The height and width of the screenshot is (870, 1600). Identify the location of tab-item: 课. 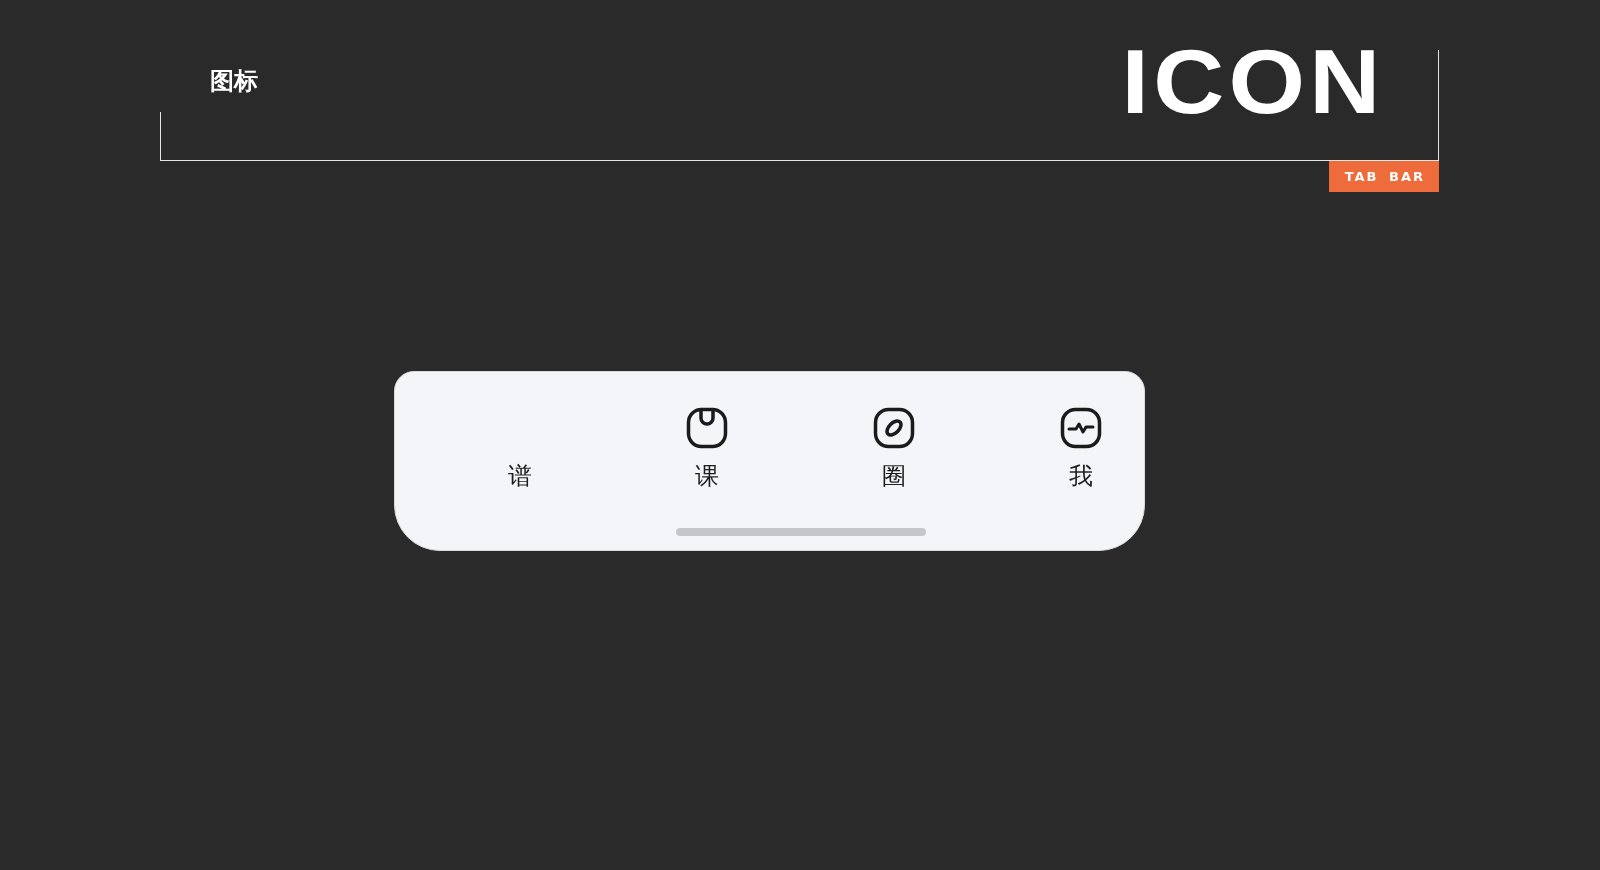
(707, 448).